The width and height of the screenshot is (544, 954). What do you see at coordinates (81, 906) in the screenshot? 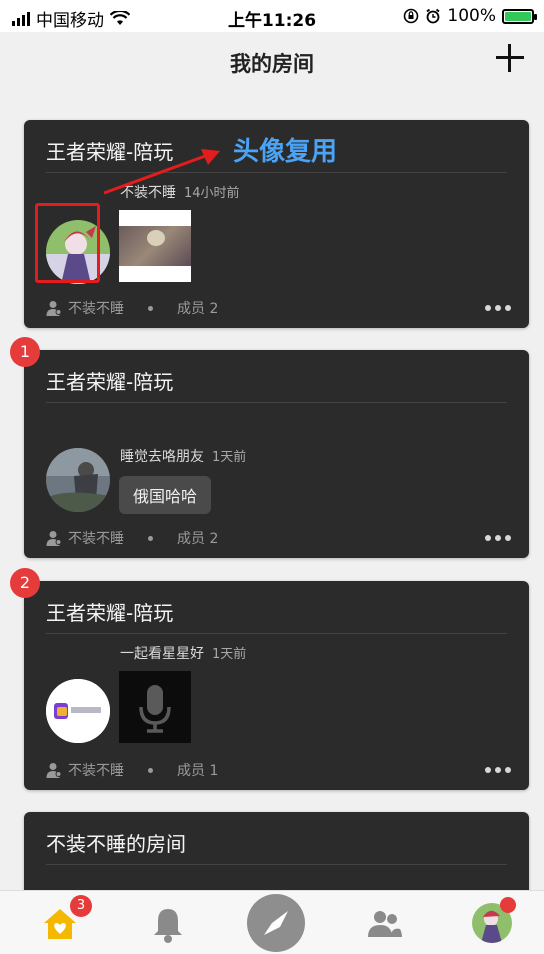
I see `home-badge: 3` at bounding box center [81, 906].